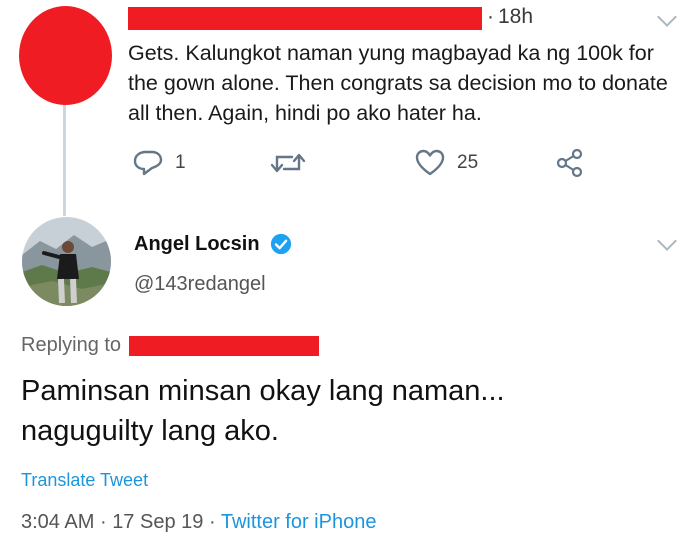 This screenshot has height=549, width=700. What do you see at coordinates (468, 162) in the screenshot?
I see `like-count: 25` at bounding box center [468, 162].